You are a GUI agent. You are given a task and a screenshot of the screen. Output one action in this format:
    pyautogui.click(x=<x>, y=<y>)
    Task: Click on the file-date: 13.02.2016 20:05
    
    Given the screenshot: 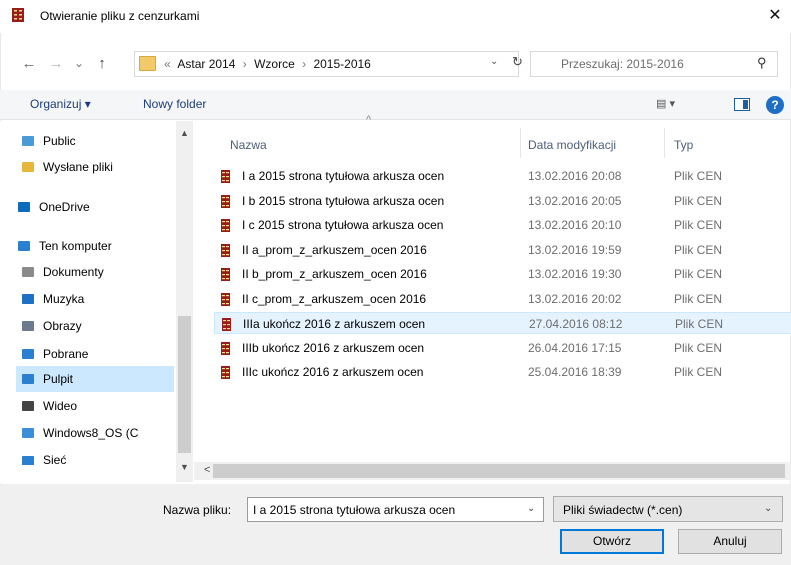 What is the action you would take?
    pyautogui.click(x=575, y=200)
    